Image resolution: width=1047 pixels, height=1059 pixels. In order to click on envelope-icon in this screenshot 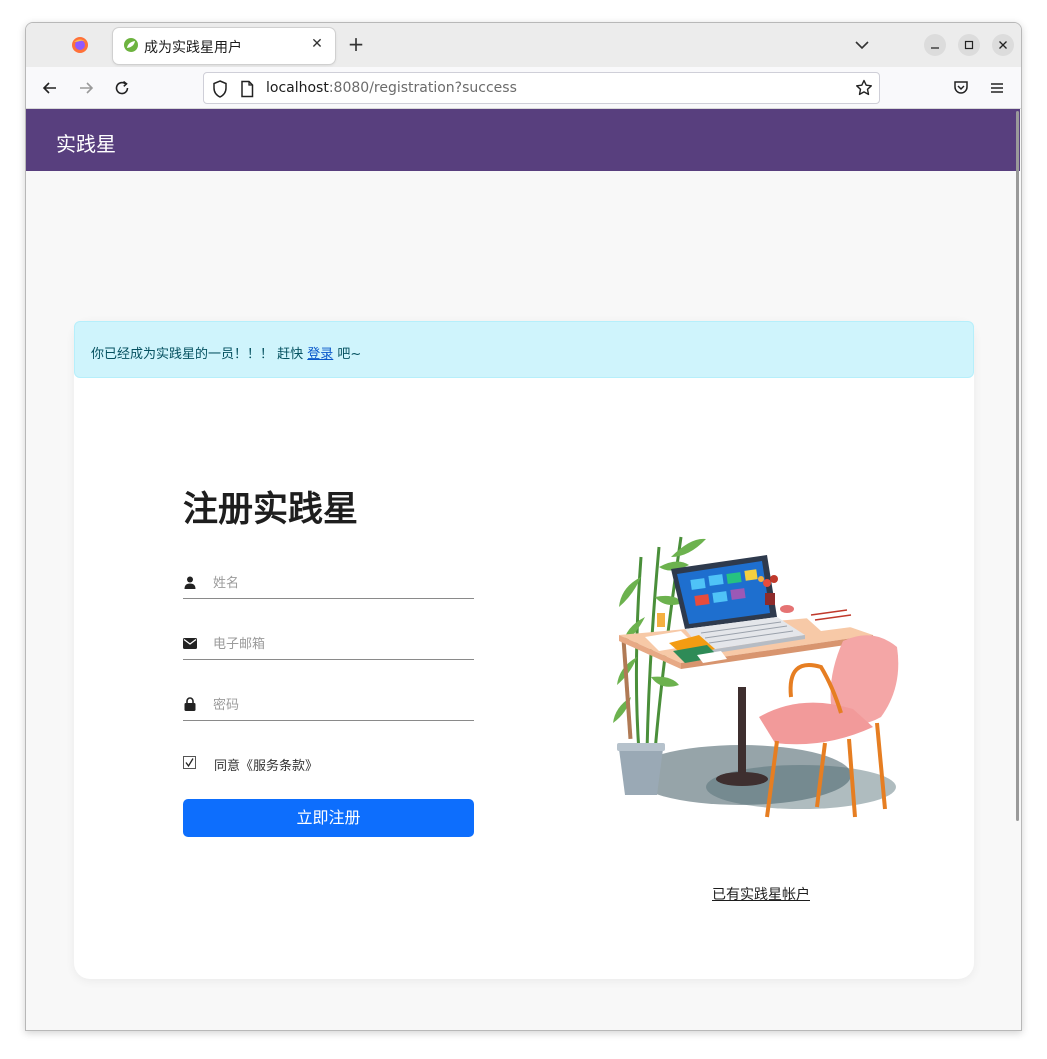, I will do `click(190, 643)`.